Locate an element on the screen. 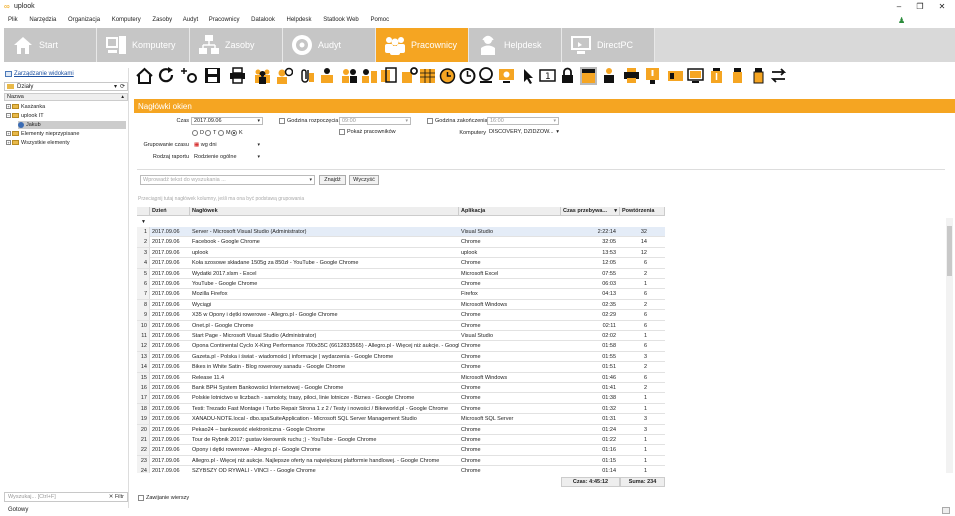 The height and width of the screenshot is (516, 955). printer-icon is located at coordinates (631, 76).